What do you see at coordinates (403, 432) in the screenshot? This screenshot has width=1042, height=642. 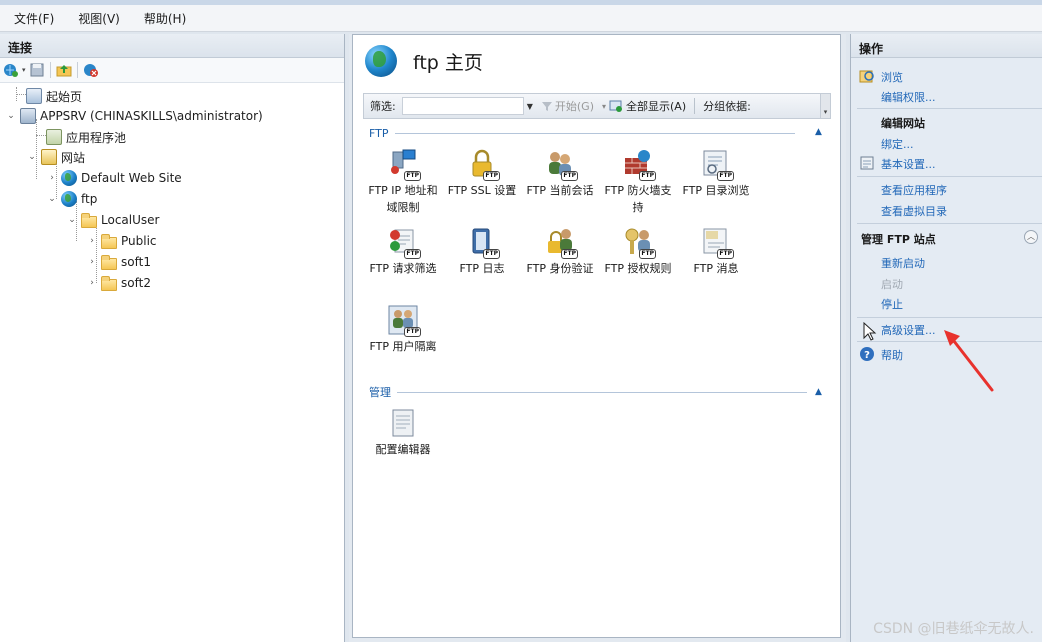 I see `feature-configuration-editor: 配置编辑器` at bounding box center [403, 432].